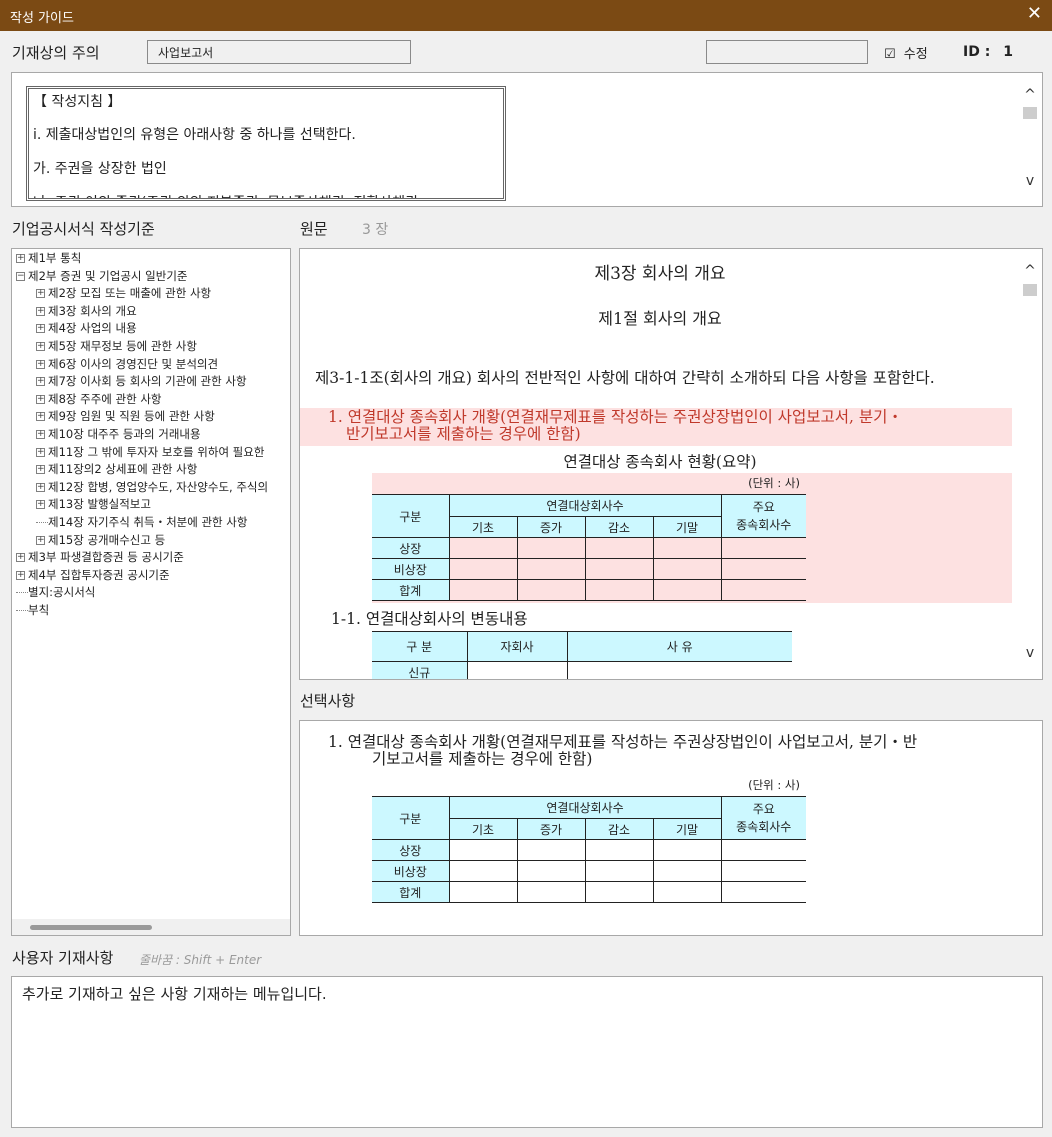  What do you see at coordinates (1008, 52) in the screenshot?
I see `id-value: 1` at bounding box center [1008, 52].